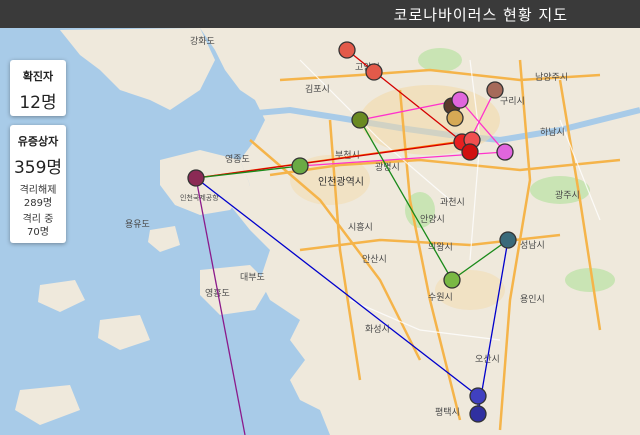  Describe the element at coordinates (432, 219) in the screenshot. I see `label-anyang: 안양시` at that location.